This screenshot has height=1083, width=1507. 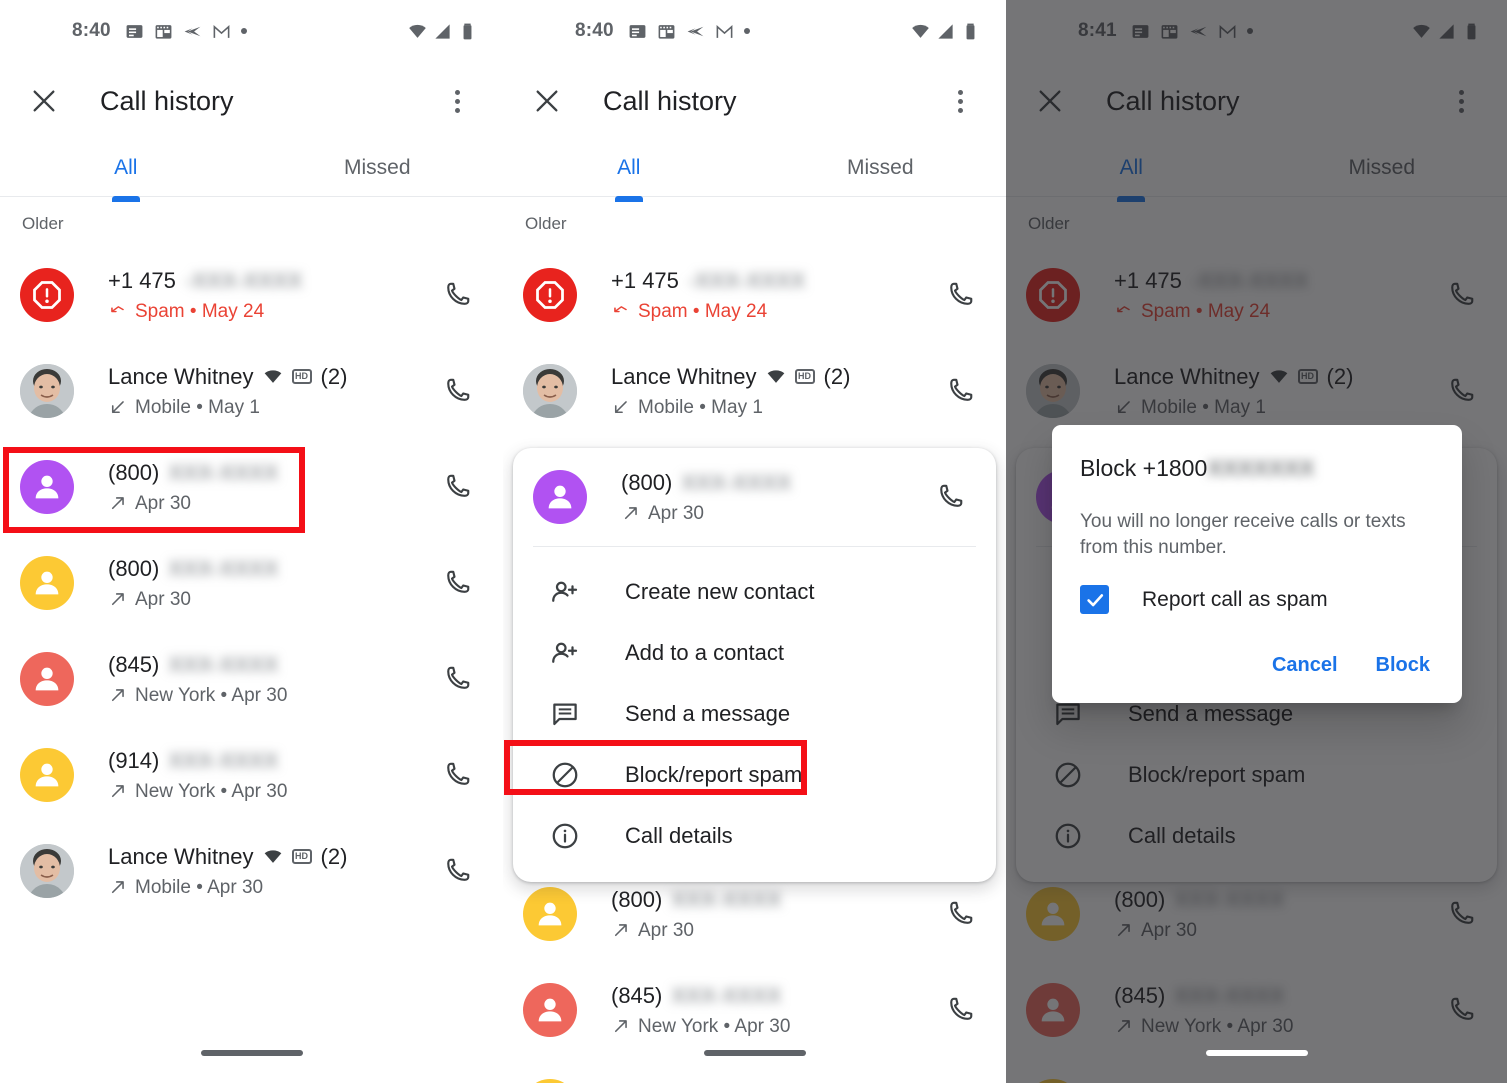 I want to click on menu-item-send-a-message: Send a message, so click(x=754, y=713).